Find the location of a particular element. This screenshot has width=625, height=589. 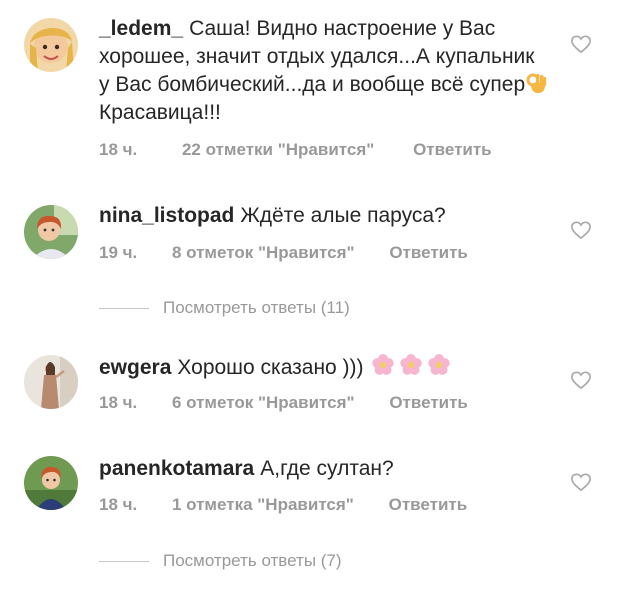

comment-meta: 18 ч. 6 отметок "Нравится" Ответить is located at coordinates (283, 403).